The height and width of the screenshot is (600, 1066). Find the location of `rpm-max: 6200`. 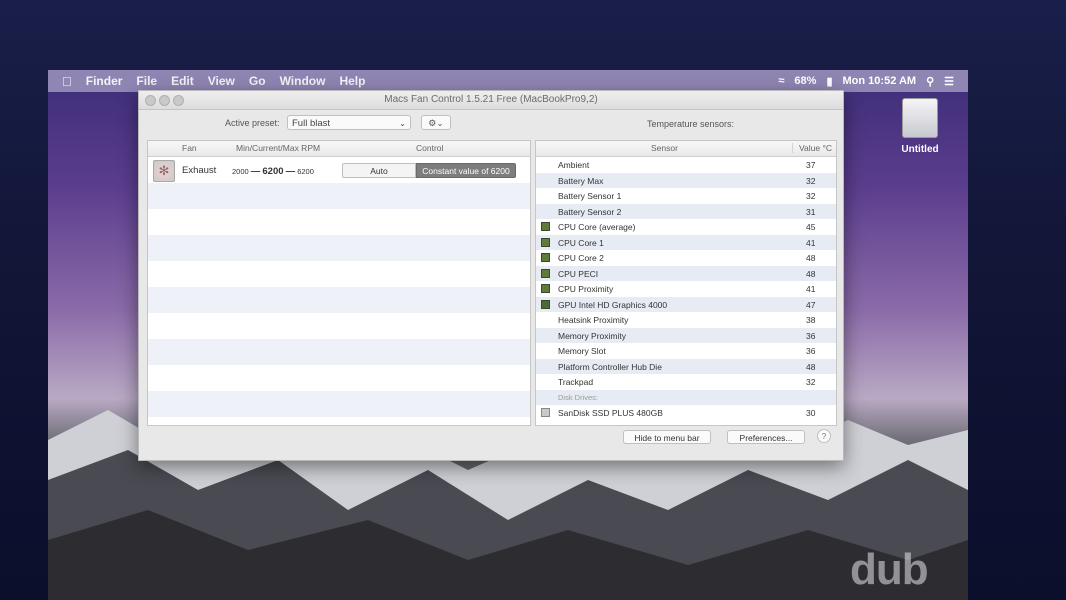

rpm-max: 6200 is located at coordinates (305, 171).